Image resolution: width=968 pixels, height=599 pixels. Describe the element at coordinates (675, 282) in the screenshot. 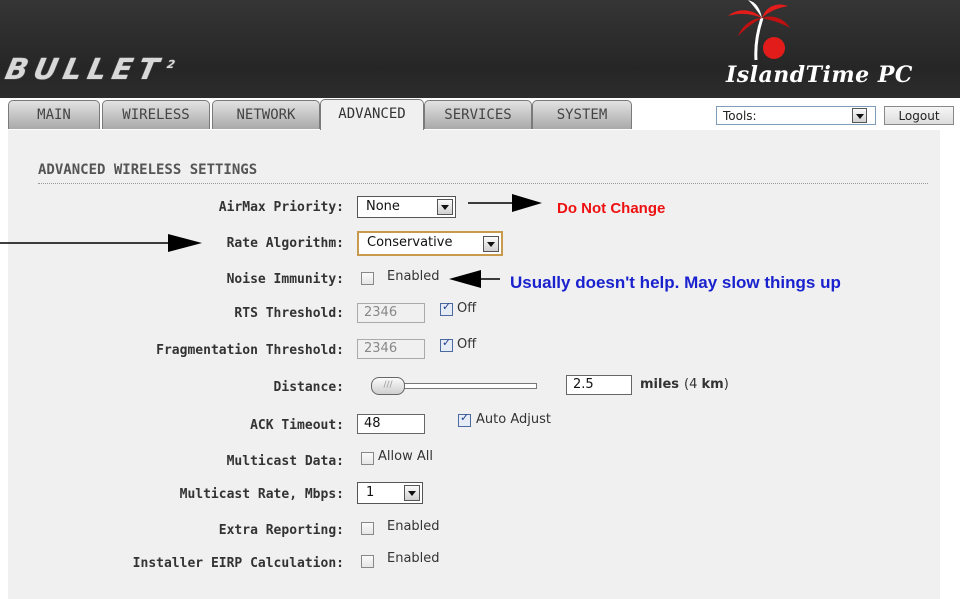

I see `noise-annotation: Usually doesn't help. May slow things up` at that location.